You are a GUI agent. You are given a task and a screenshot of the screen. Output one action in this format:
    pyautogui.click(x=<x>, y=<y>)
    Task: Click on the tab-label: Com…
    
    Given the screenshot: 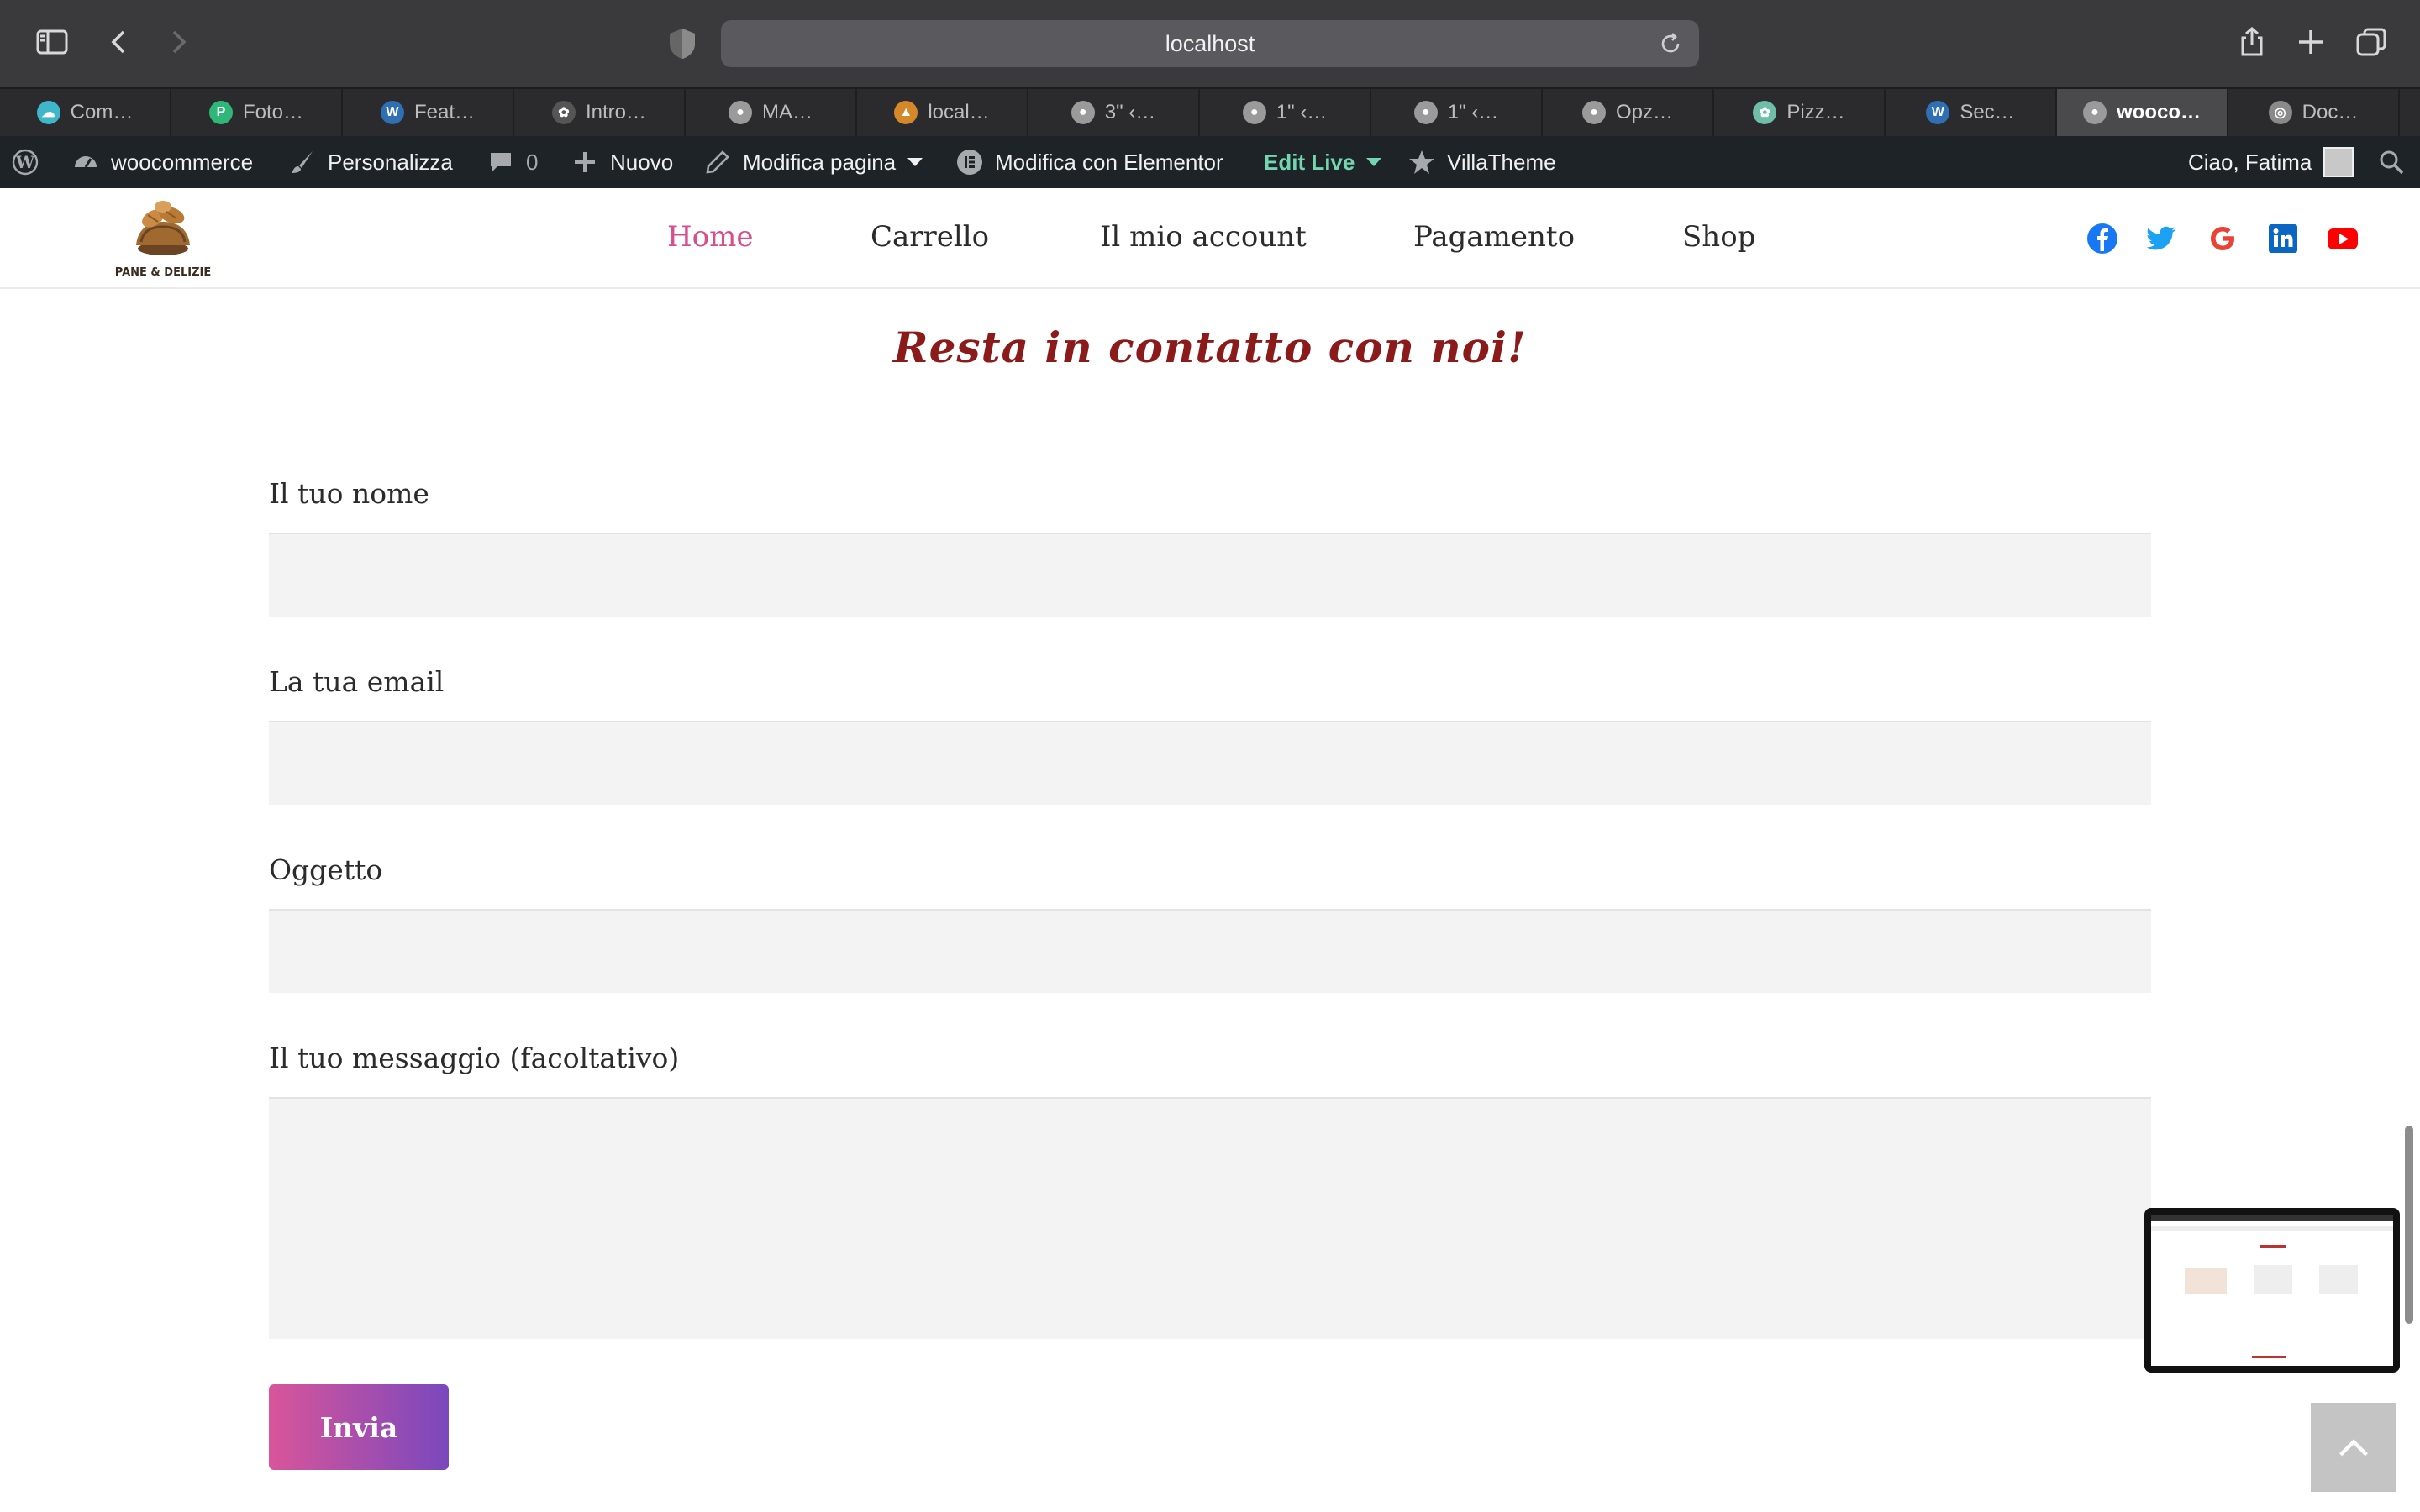 What is the action you would take?
    pyautogui.click(x=102, y=112)
    